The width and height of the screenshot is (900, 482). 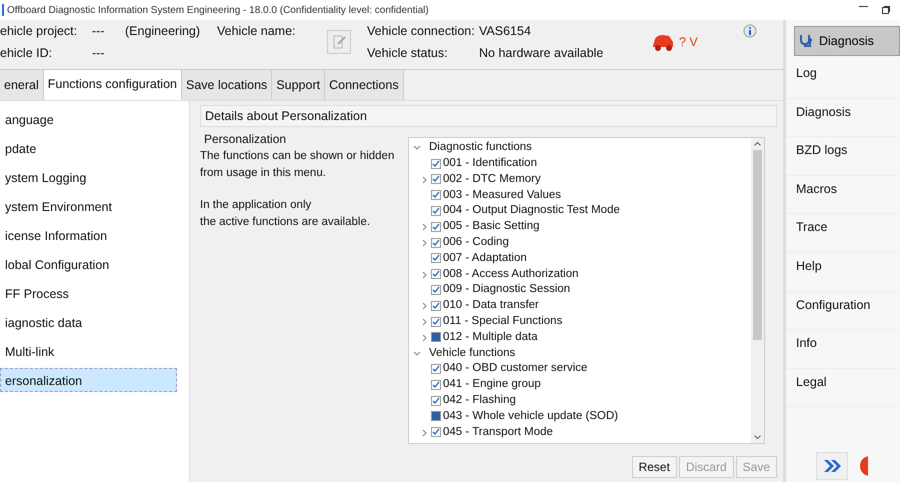 I want to click on tree-item-label: 011 - Special Functions, so click(x=502, y=321).